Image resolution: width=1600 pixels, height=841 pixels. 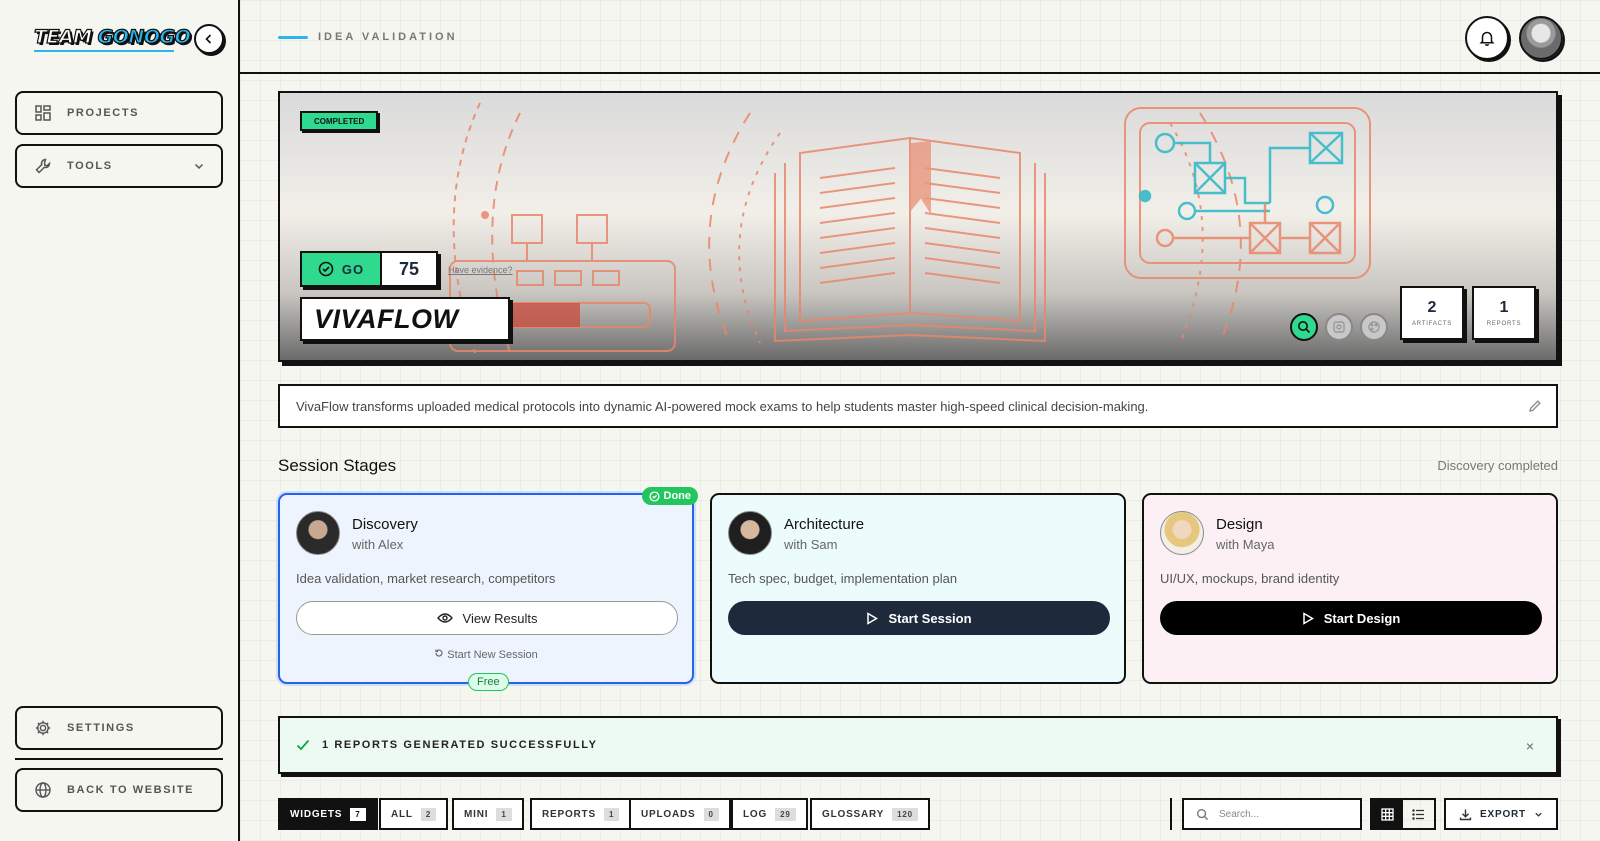 What do you see at coordinates (358, 814) in the screenshot?
I see `tab-count: 7` at bounding box center [358, 814].